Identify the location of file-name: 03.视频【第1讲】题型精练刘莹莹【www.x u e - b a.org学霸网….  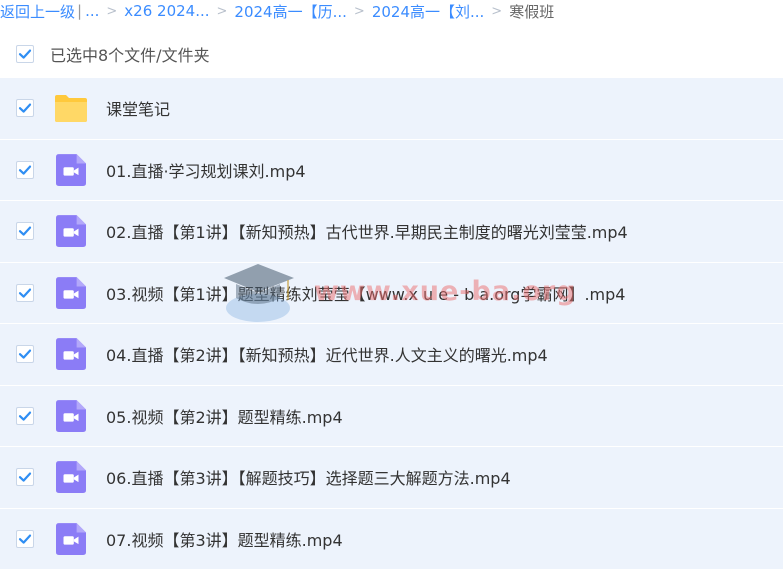
(365, 293).